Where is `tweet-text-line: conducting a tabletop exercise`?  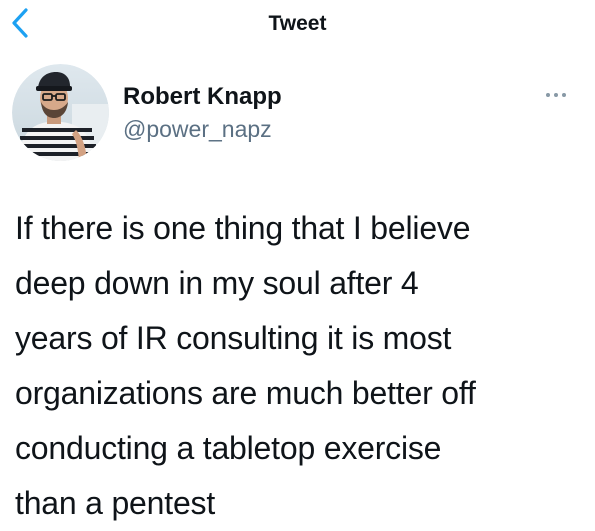 tweet-text-line: conducting a tabletop exercise is located at coordinates (228, 448).